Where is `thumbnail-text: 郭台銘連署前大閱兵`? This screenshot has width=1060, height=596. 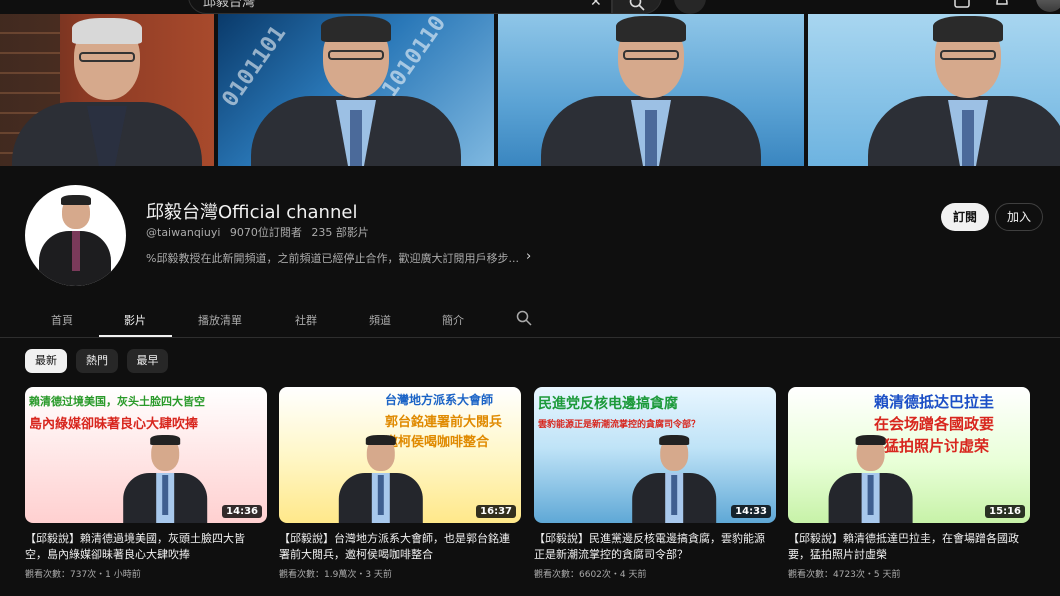
thumbnail-text: 郭台銘連署前大閱兵 is located at coordinates (444, 422).